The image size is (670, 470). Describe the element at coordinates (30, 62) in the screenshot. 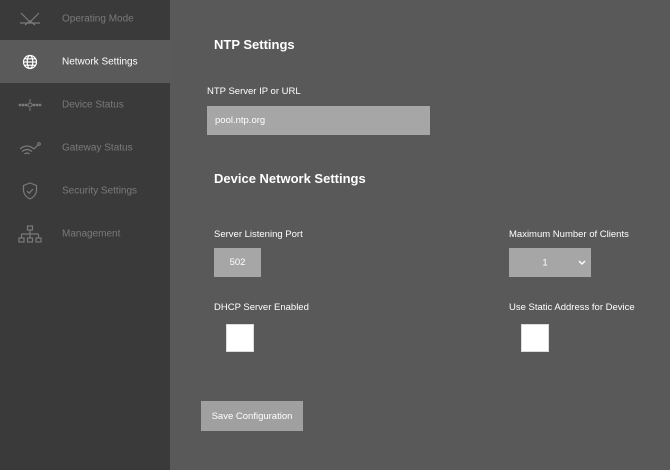

I see `globe-icon` at that location.